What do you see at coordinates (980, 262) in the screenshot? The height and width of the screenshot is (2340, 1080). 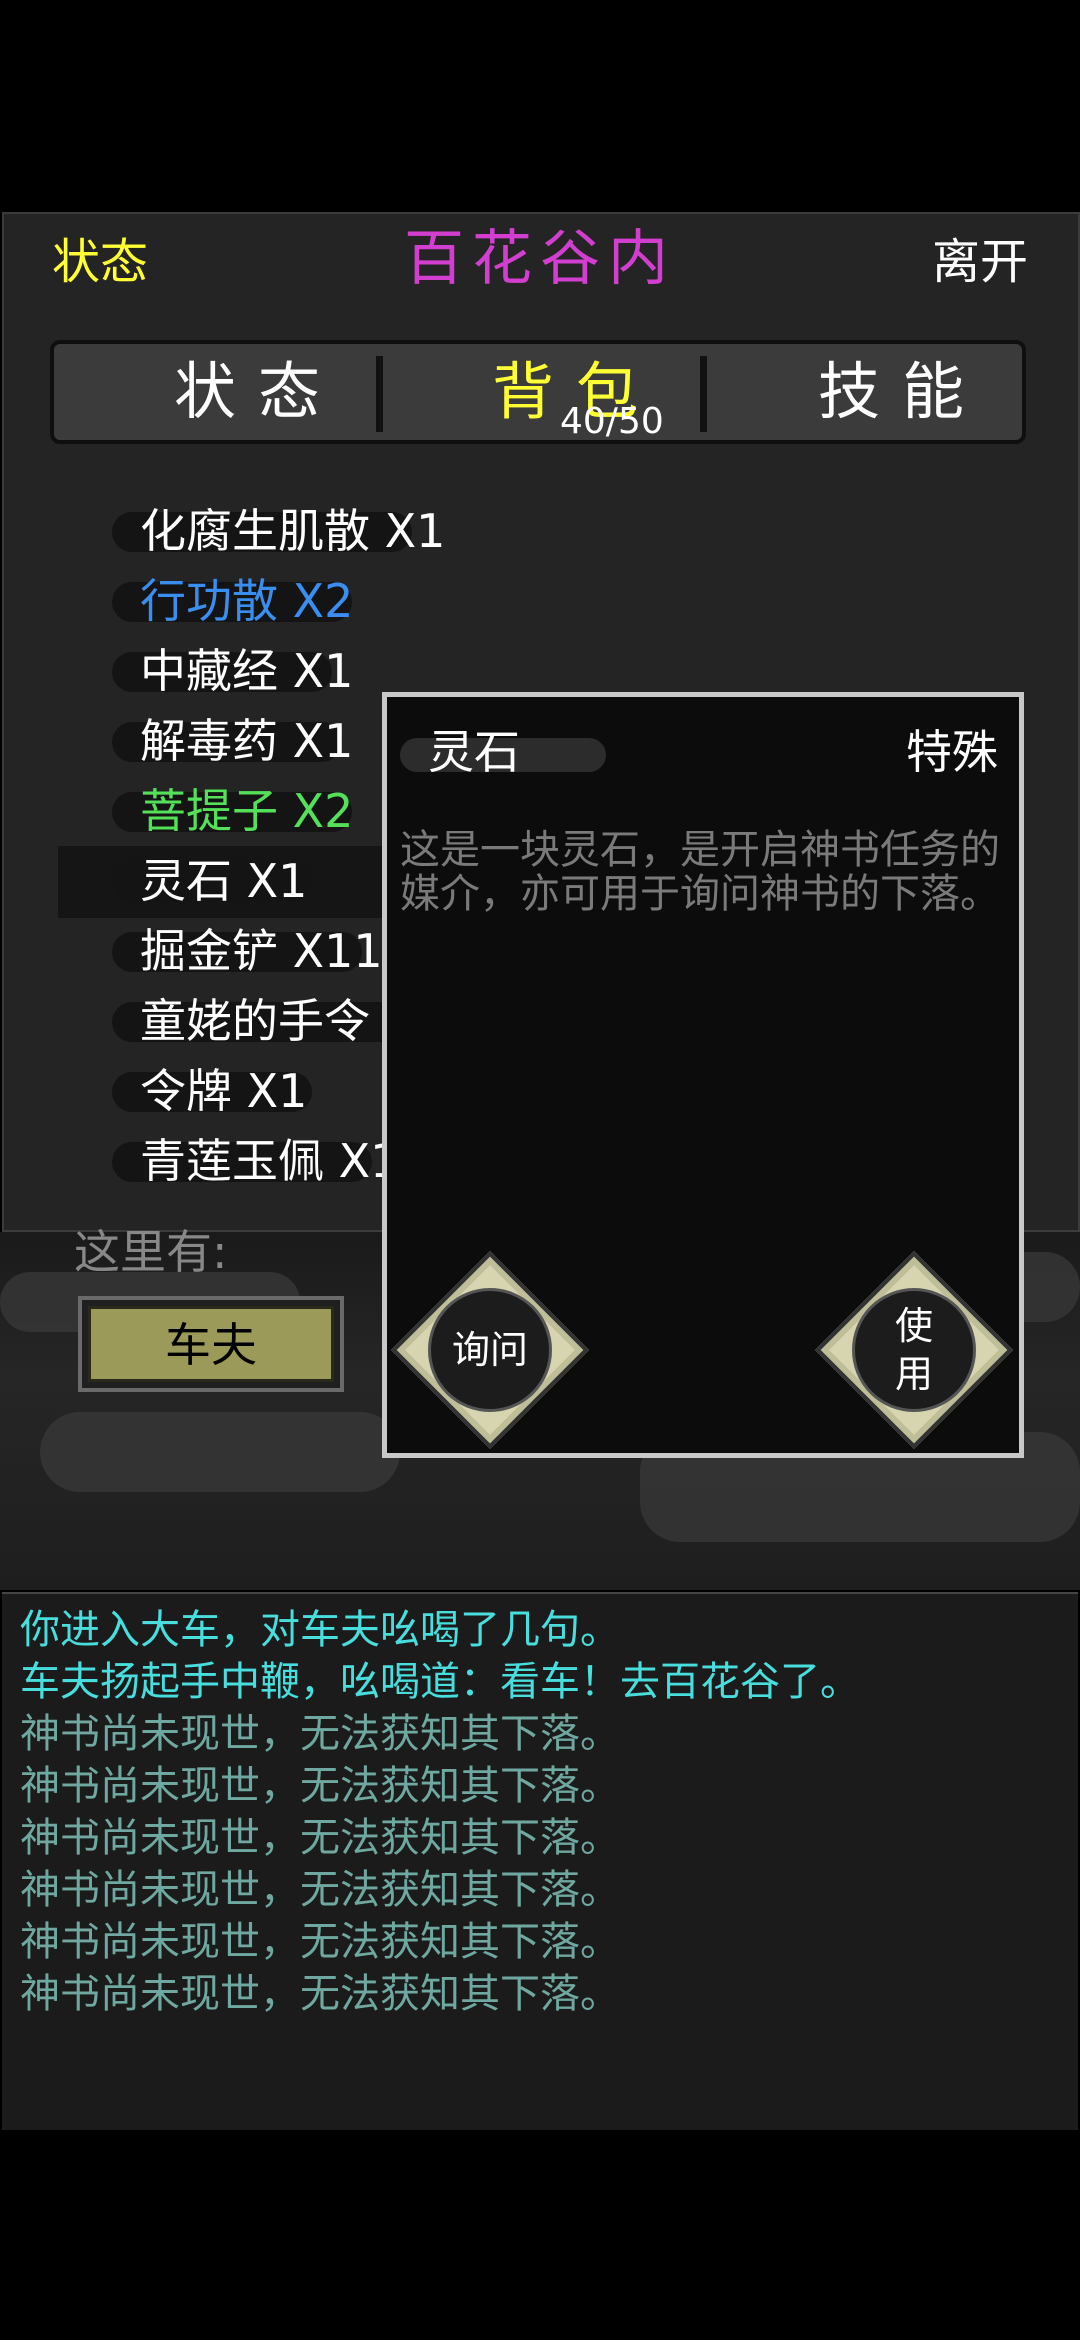 I see `leave-button: 离开` at bounding box center [980, 262].